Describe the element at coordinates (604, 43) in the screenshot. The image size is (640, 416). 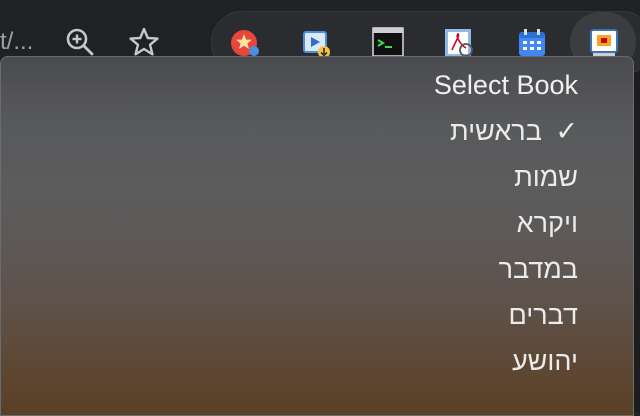
I see `extension-active-app-icon` at that location.